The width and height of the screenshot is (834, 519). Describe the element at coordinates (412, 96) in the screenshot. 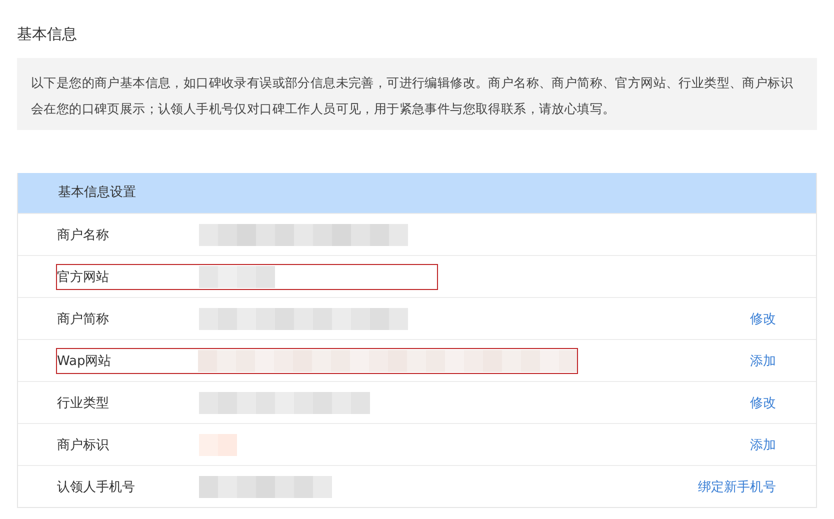

I see `notice-text: 以下是您的商户基本信息，如口碑收录有误或部分信息未完善，可进行编辑修改。商户名称、商户简称、官方网站、行业类型、商户标识会在您的口碑页展示；认领人手机号仅对口碑工作人员可见，用于紧急事件与您取得联系，请放心填写。` at that location.